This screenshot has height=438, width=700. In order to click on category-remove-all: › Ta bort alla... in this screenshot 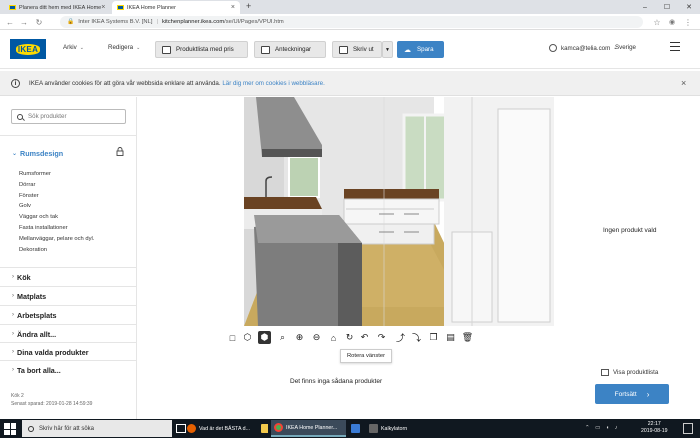, I will do `click(68, 369)`.